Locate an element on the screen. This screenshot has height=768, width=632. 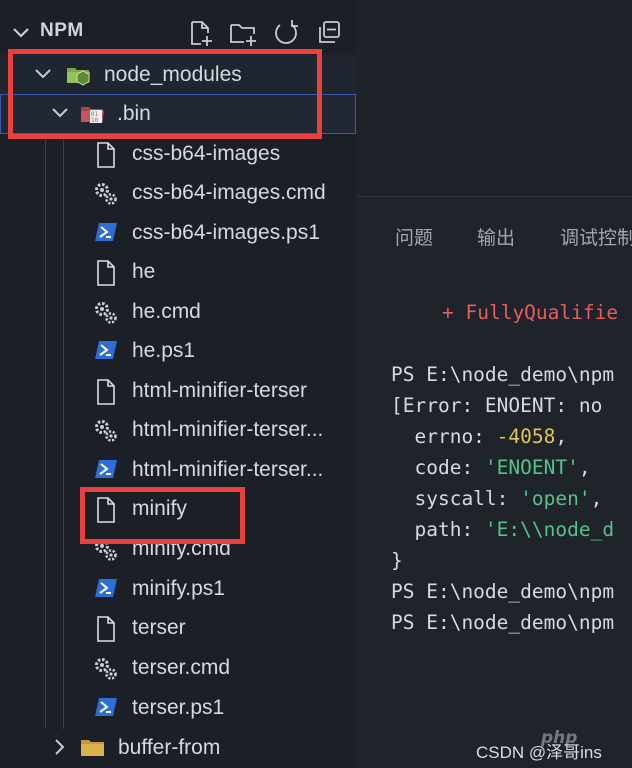
tree-item-label: html-minifier-terser is located at coordinates (220, 390).